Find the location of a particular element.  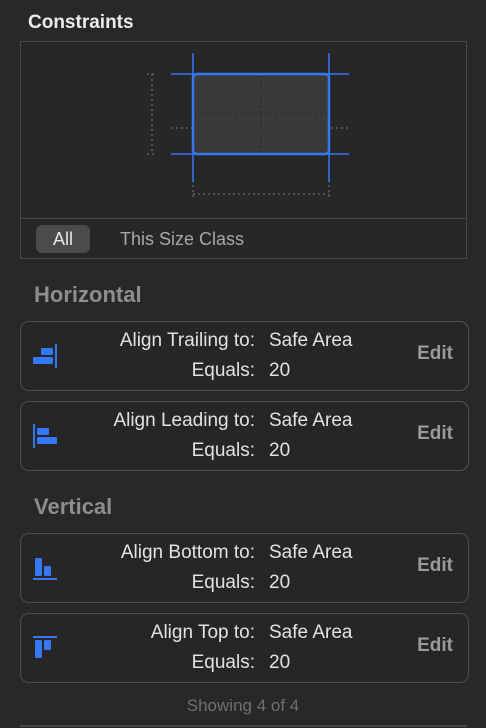

constraint-relation-label: Align Trailing to: is located at coordinates (187, 340).